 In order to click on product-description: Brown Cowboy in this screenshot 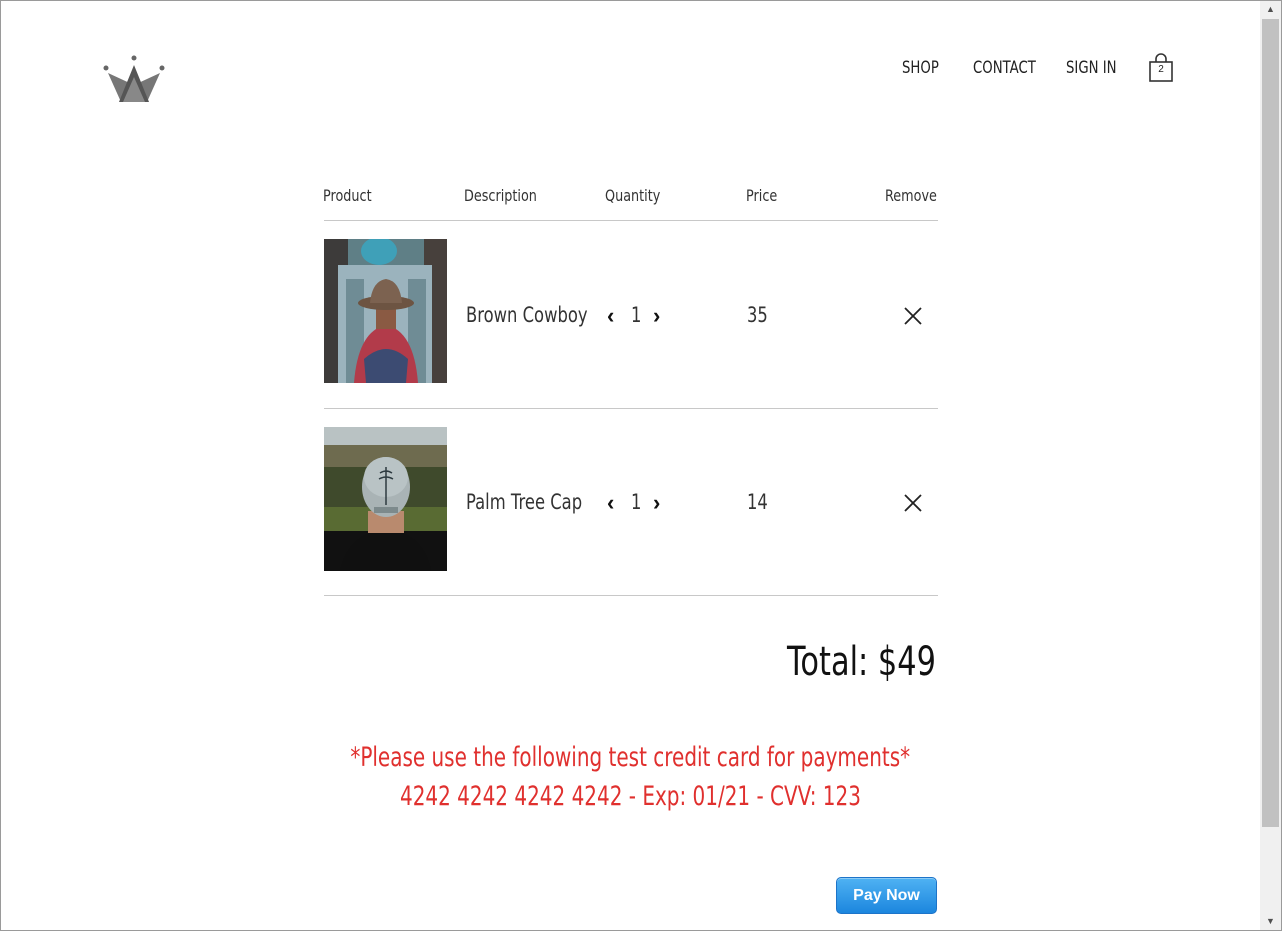, I will do `click(527, 315)`.